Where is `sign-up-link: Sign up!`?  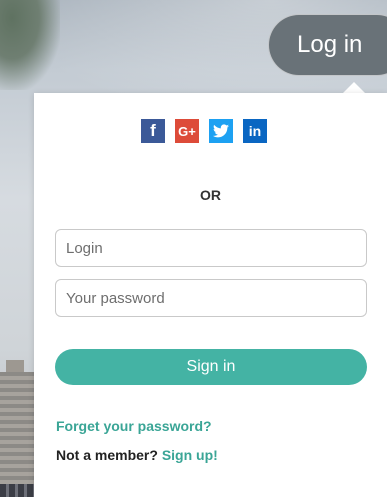 sign-up-link: Sign up! is located at coordinates (190, 455).